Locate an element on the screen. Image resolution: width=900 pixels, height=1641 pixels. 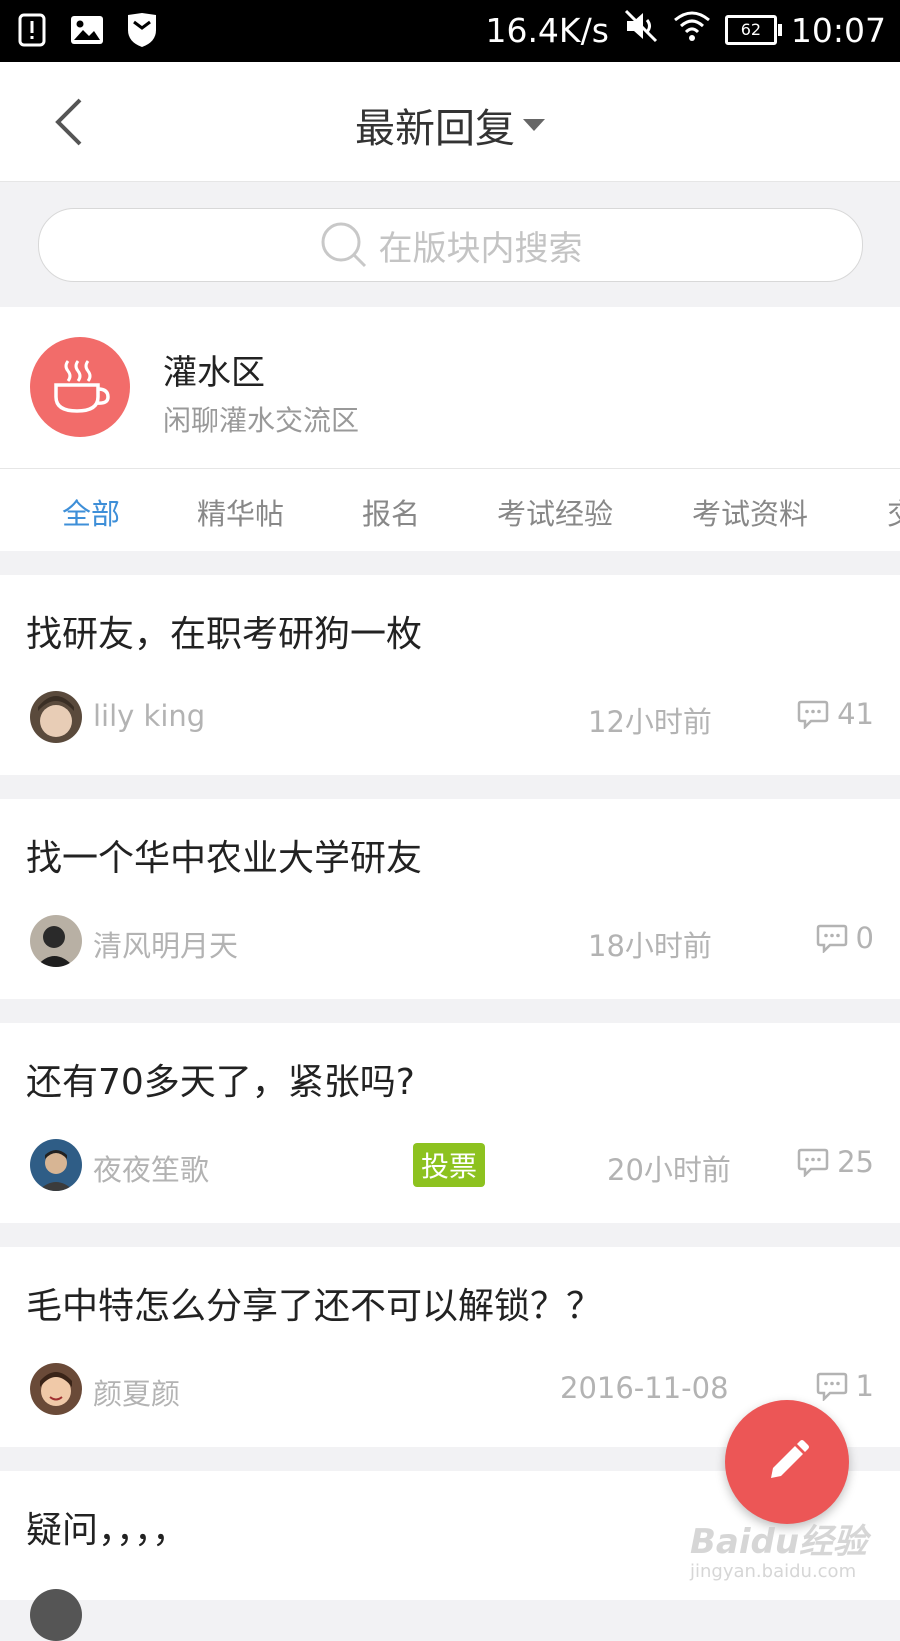
network-speed: 16.4K/s is located at coordinates (547, 30).